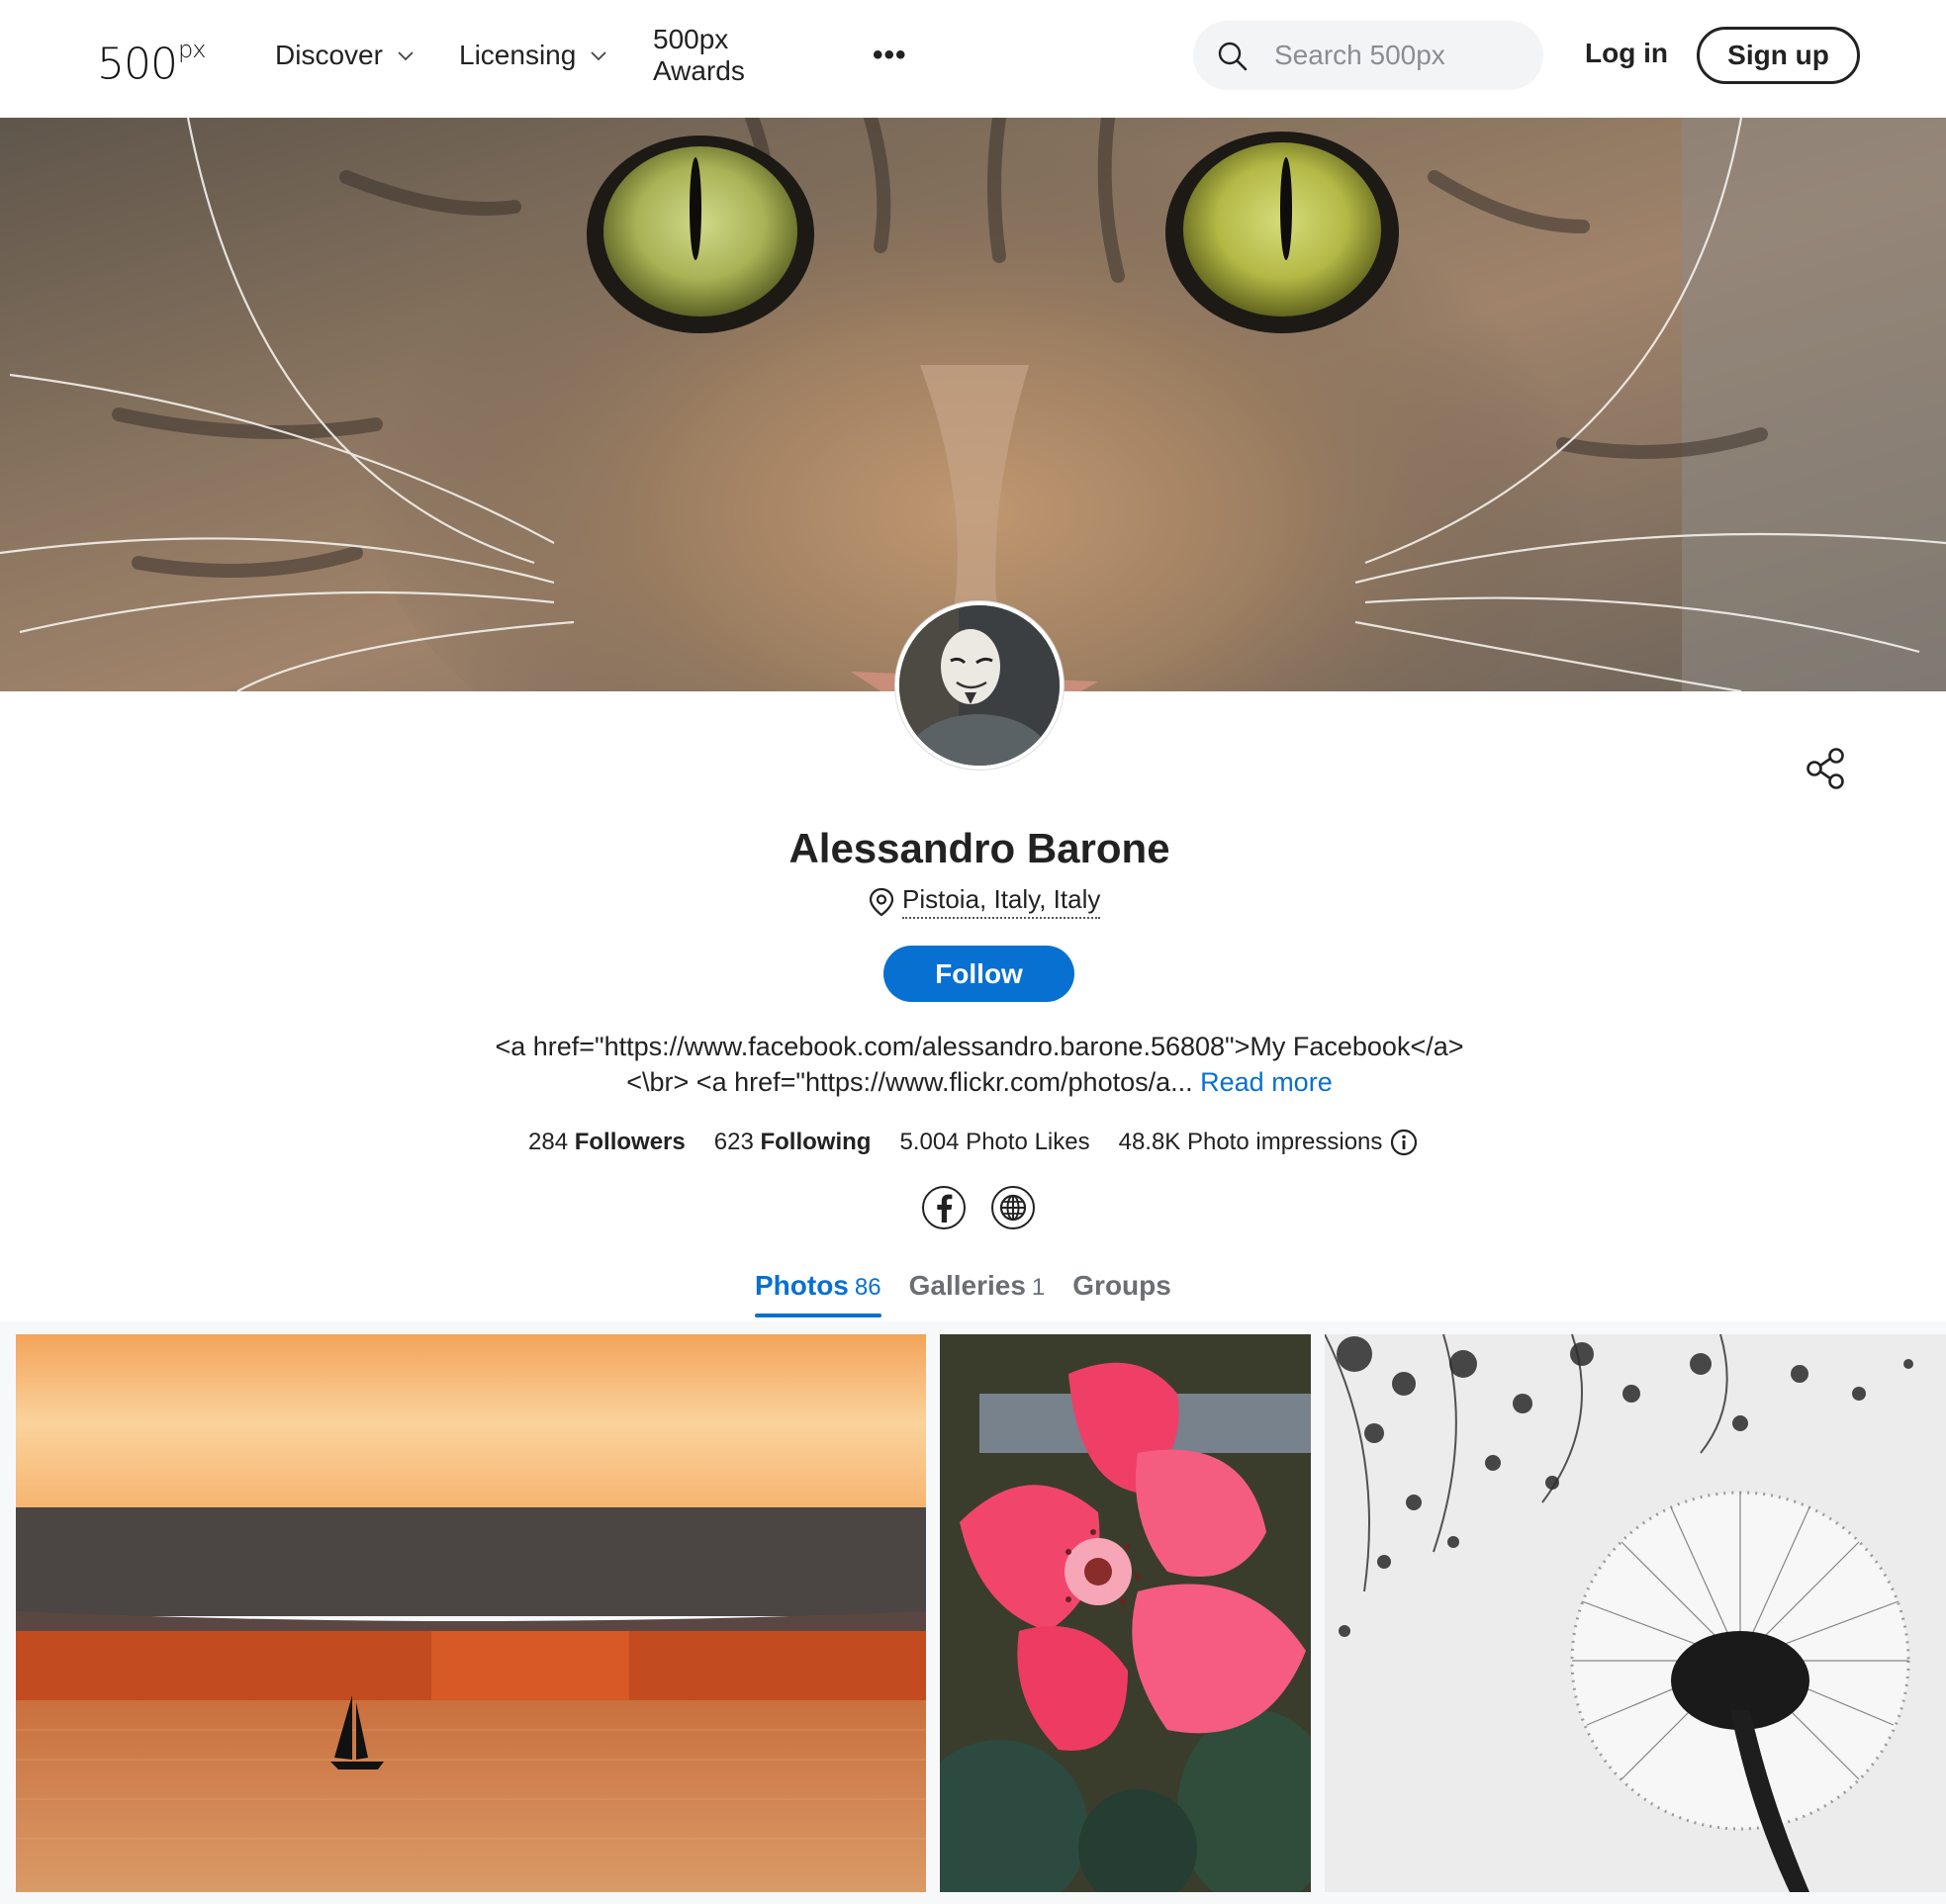 The height and width of the screenshot is (1904, 1946). What do you see at coordinates (881, 901) in the screenshot?
I see `location-pin-icon` at bounding box center [881, 901].